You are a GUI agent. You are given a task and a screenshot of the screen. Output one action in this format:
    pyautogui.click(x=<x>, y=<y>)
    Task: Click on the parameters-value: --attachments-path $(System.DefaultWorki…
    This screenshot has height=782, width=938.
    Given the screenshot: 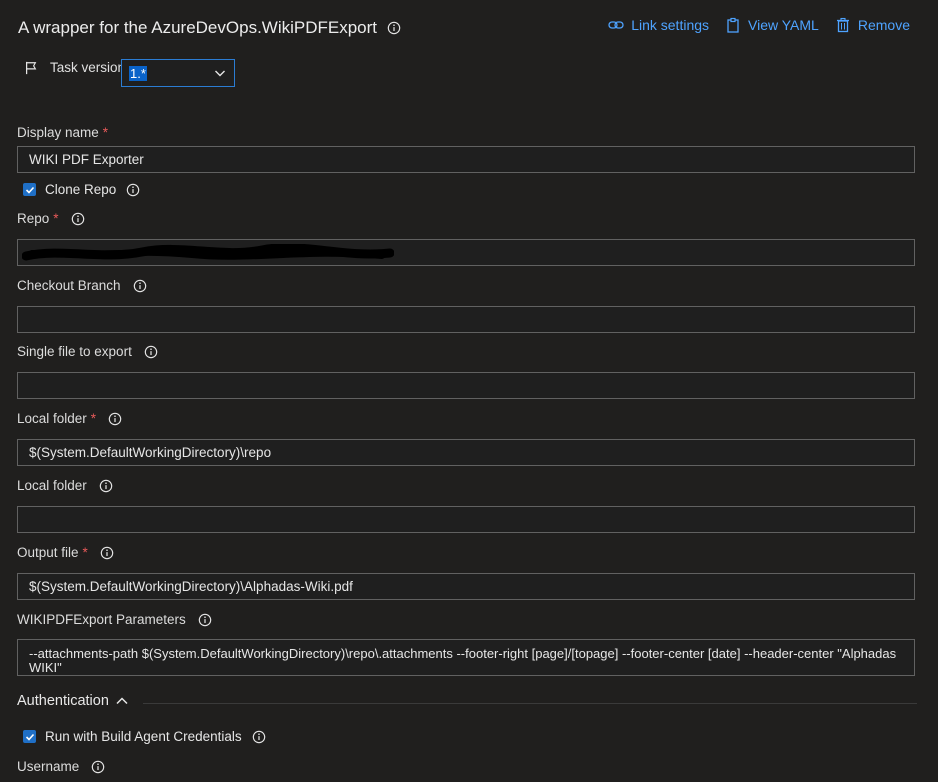 What is the action you would take?
    pyautogui.click(x=463, y=660)
    